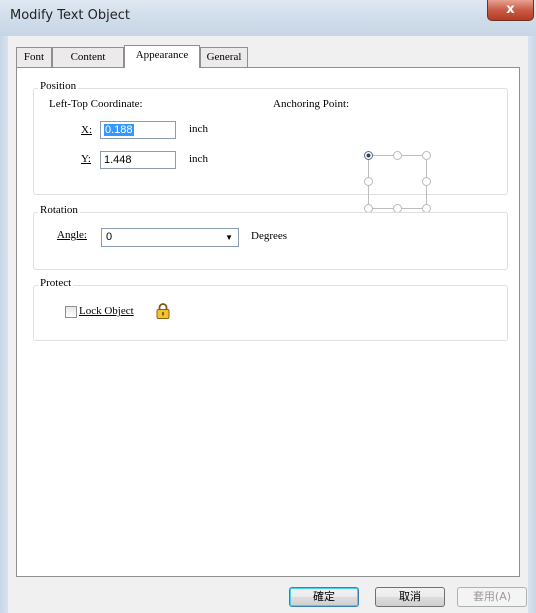 The image size is (536, 613). What do you see at coordinates (118, 160) in the screenshot?
I see `y-coordinate-value: 1.448` at bounding box center [118, 160].